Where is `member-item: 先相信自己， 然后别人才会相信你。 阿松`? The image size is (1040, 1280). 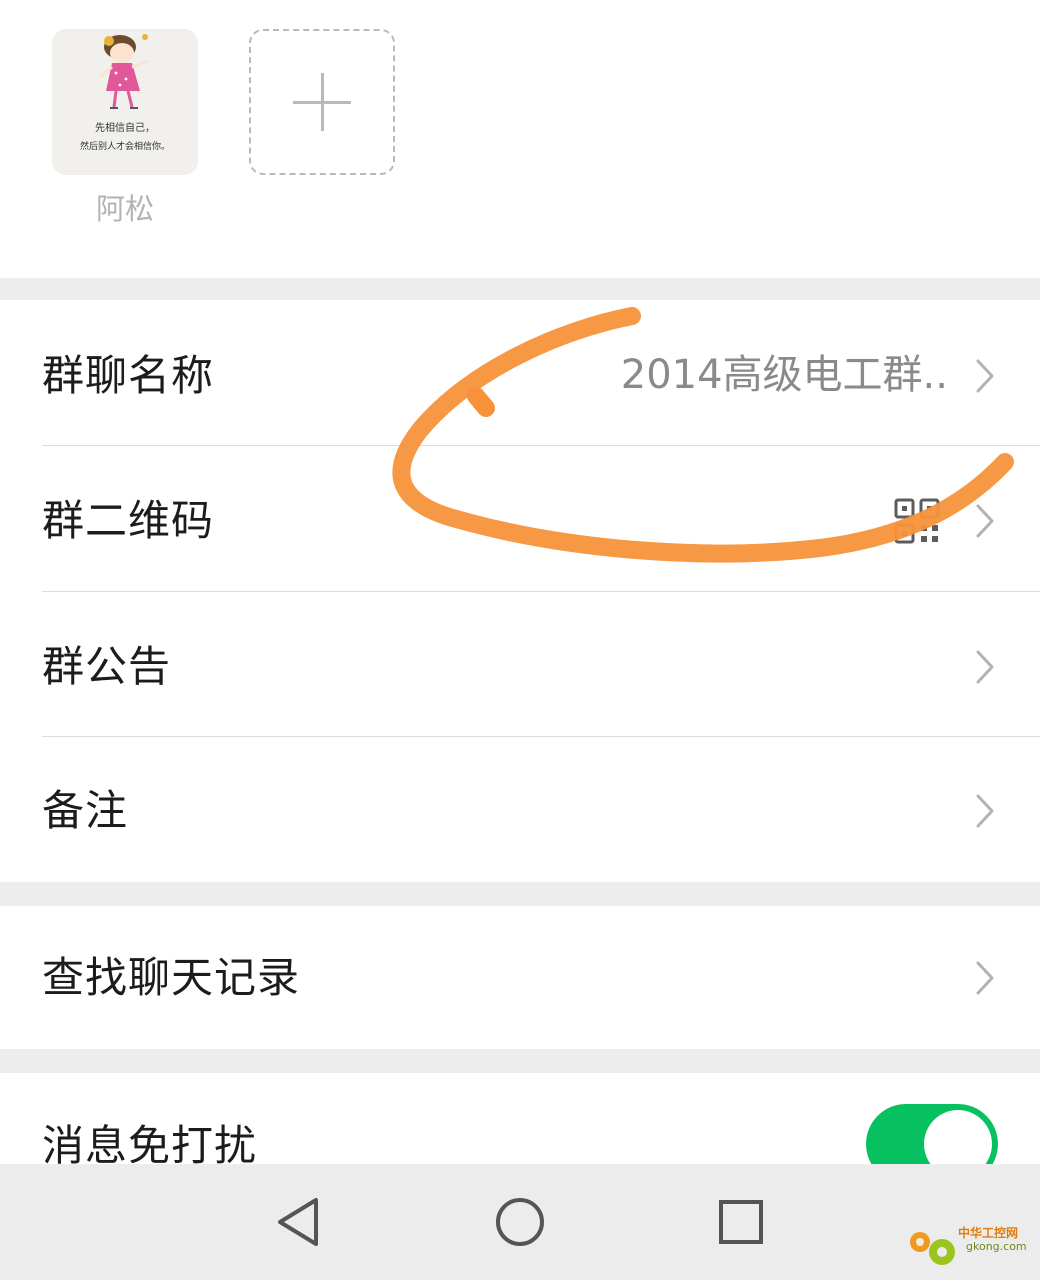 member-item: 先相信自己， 然后别人才会相信你。 阿松 is located at coordinates (125, 128).